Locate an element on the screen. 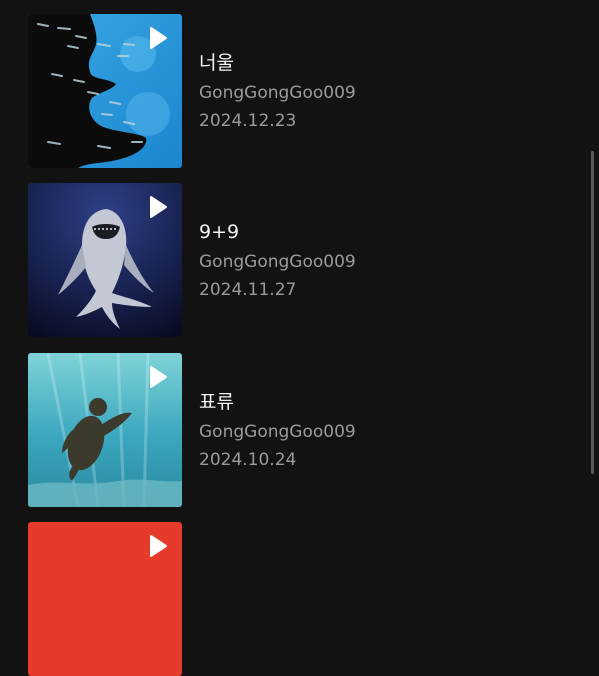 The image size is (599, 676). video-info: 표류 GongGongGoo009 2024.10.24 is located at coordinates (369, 430).